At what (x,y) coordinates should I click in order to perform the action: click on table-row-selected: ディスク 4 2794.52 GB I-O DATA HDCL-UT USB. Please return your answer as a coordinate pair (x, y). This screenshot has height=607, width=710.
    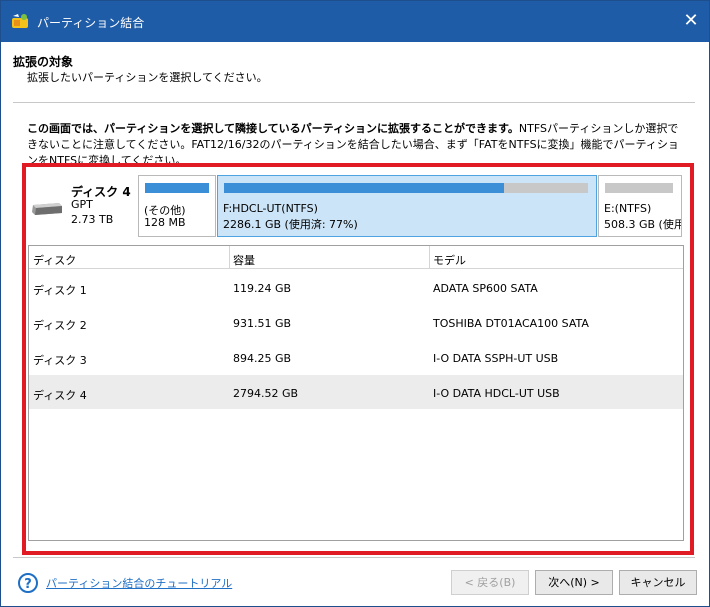
    Looking at the image, I should click on (356, 392).